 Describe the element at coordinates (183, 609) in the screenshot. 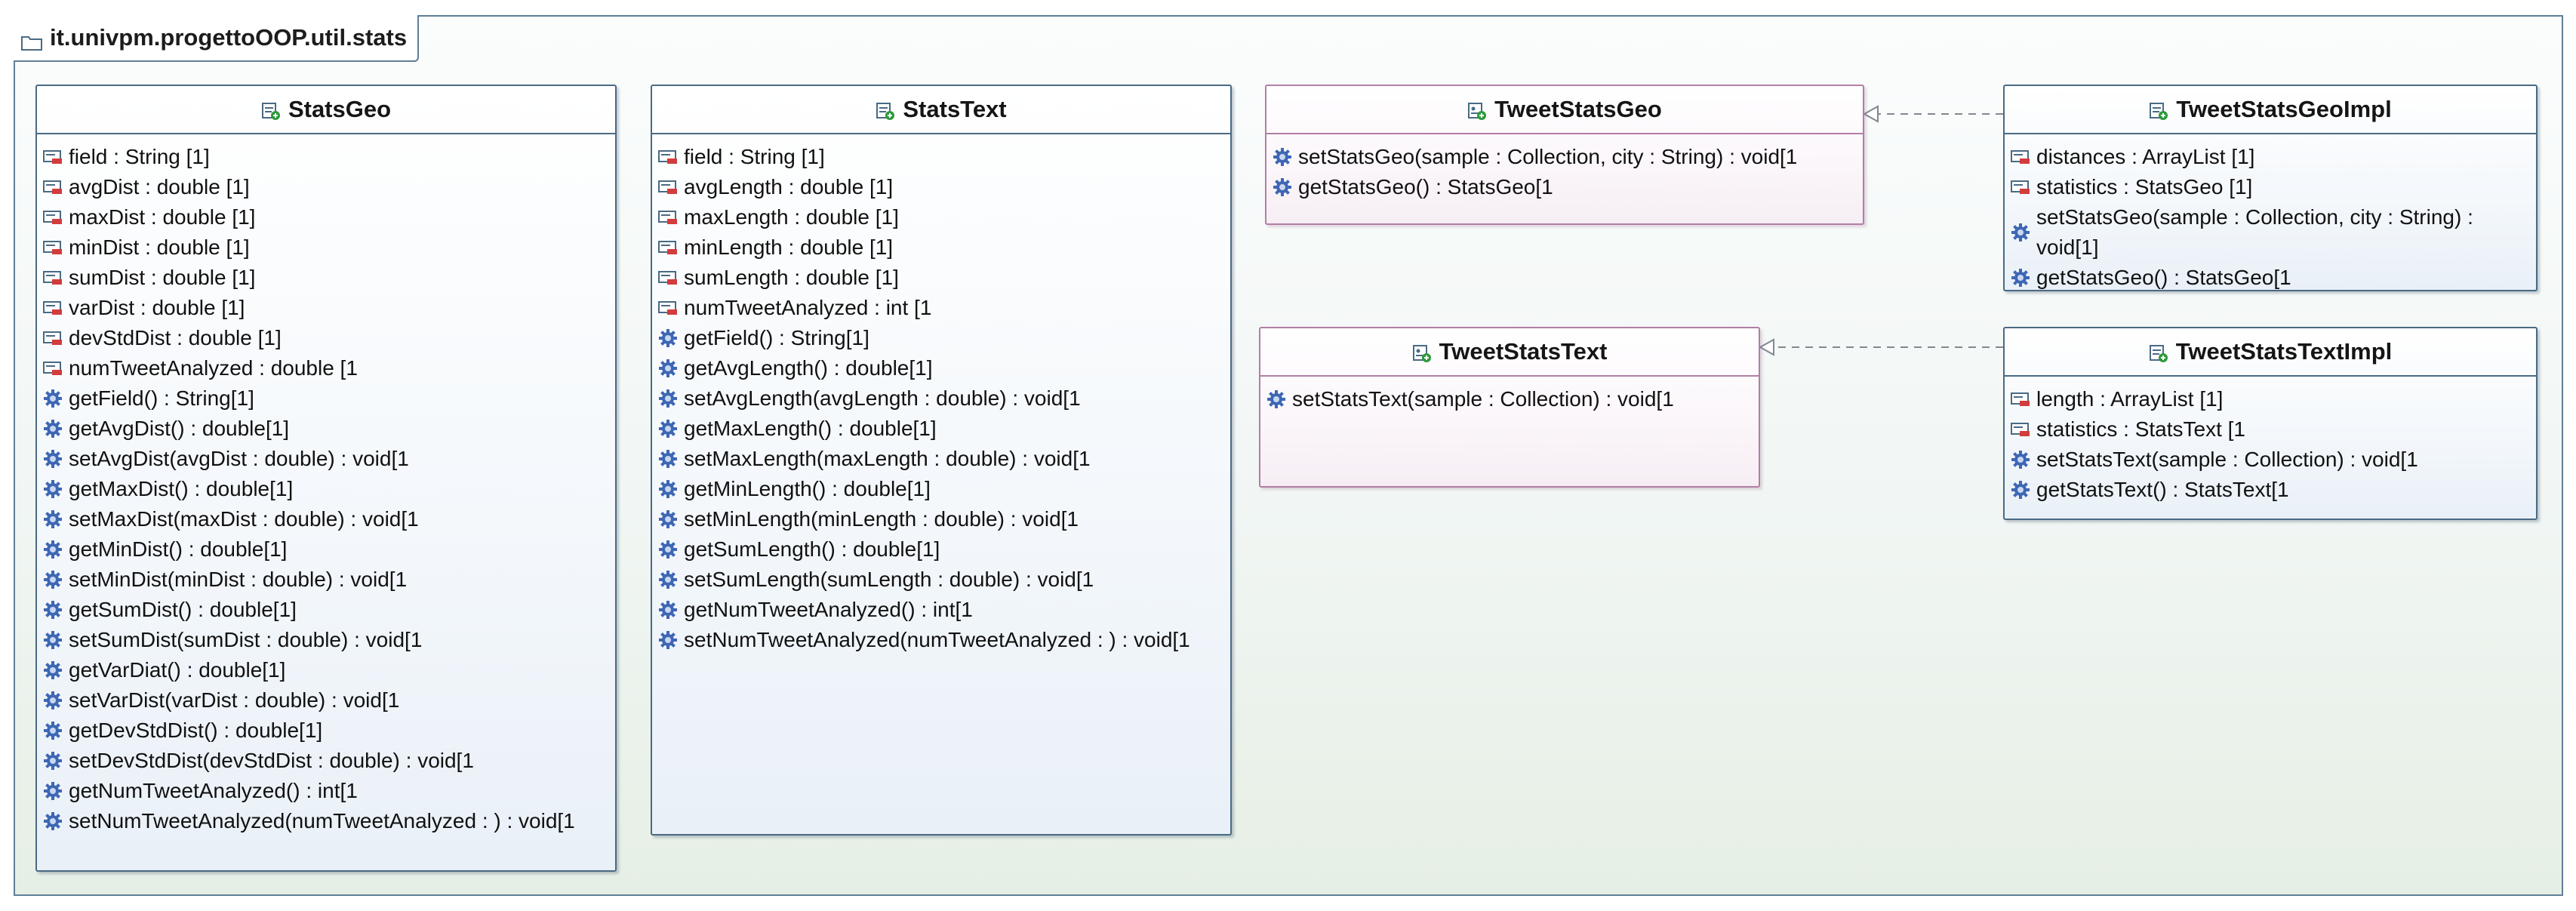

I see `operation-text: getSumDist() : double[1]` at that location.